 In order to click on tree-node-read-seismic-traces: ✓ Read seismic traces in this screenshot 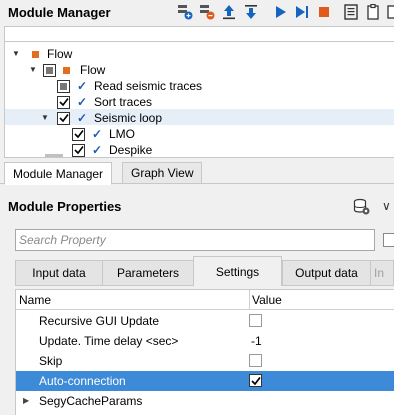, I will do `click(129, 86)`.